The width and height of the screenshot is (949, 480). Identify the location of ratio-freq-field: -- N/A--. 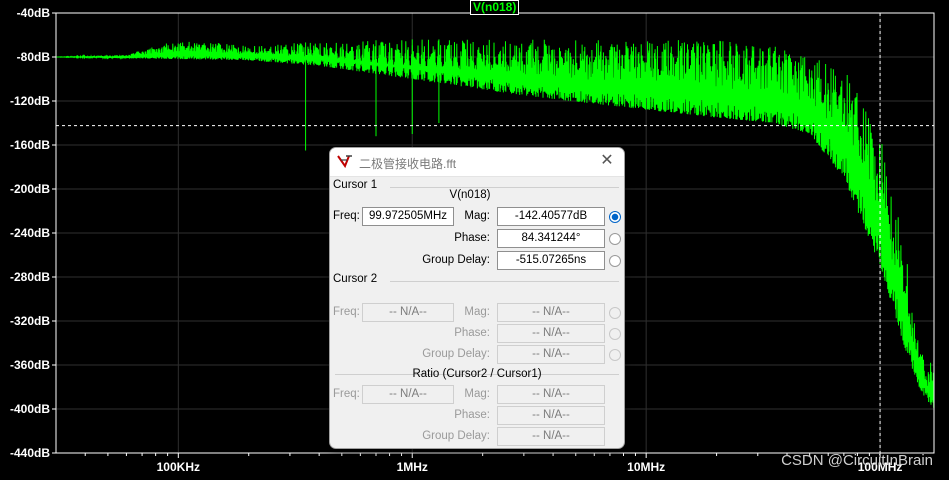
(408, 394).